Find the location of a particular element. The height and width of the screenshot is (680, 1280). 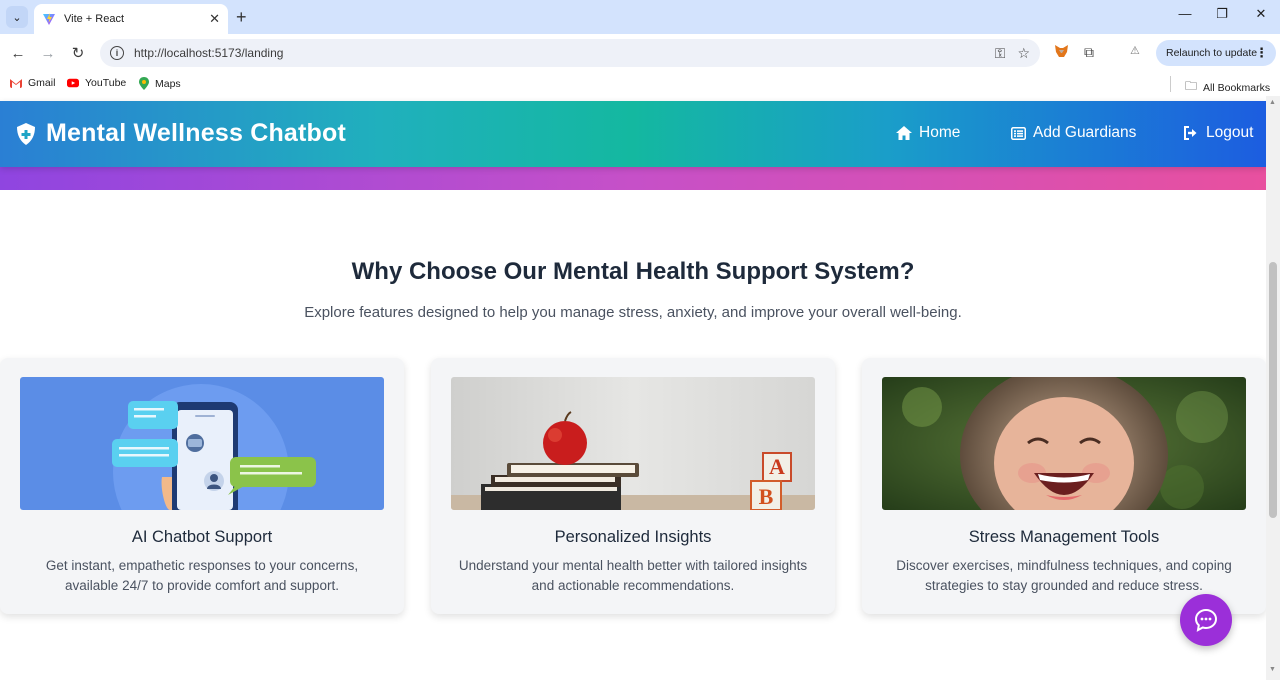

all-bookmarks-button: 🗀 All Bookmarks is located at coordinates (1227, 87).